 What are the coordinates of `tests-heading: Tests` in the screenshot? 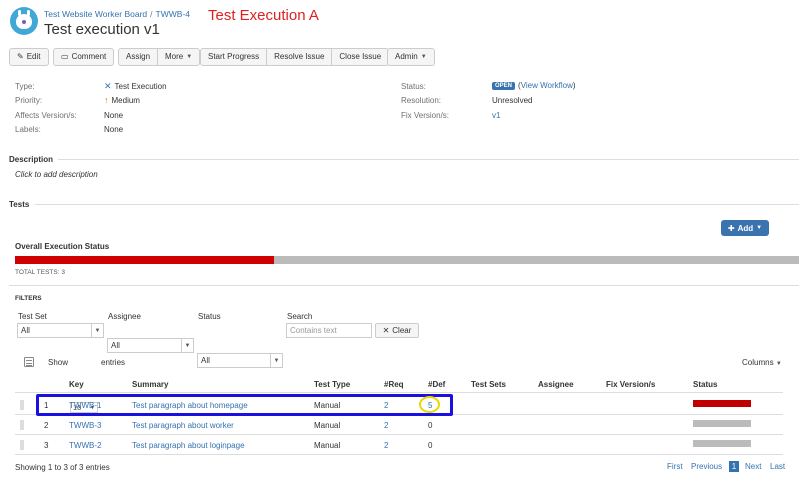 It's located at (19, 204).